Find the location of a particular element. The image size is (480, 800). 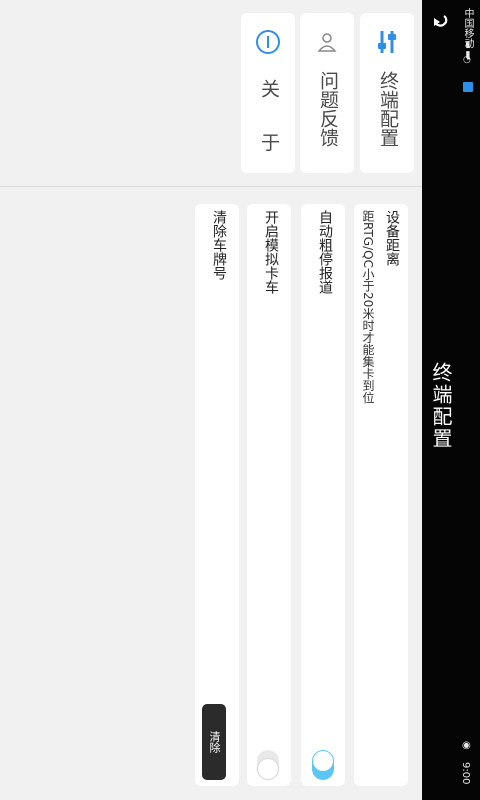

auto-report-card: 自动粗停报道 is located at coordinates (323, 495).